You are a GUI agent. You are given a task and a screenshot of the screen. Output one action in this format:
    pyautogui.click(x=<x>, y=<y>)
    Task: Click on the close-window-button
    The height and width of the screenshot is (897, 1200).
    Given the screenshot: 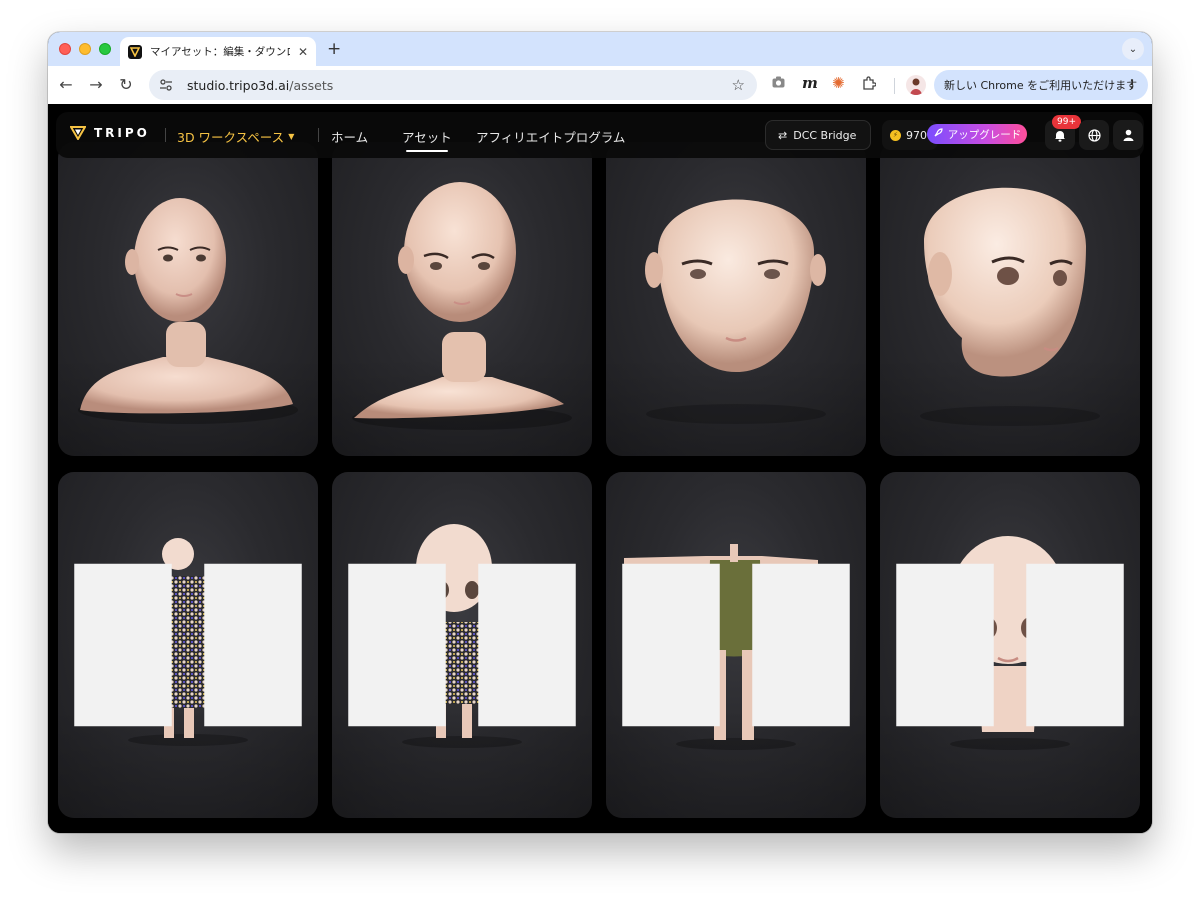 What is the action you would take?
    pyautogui.click(x=65, y=49)
    